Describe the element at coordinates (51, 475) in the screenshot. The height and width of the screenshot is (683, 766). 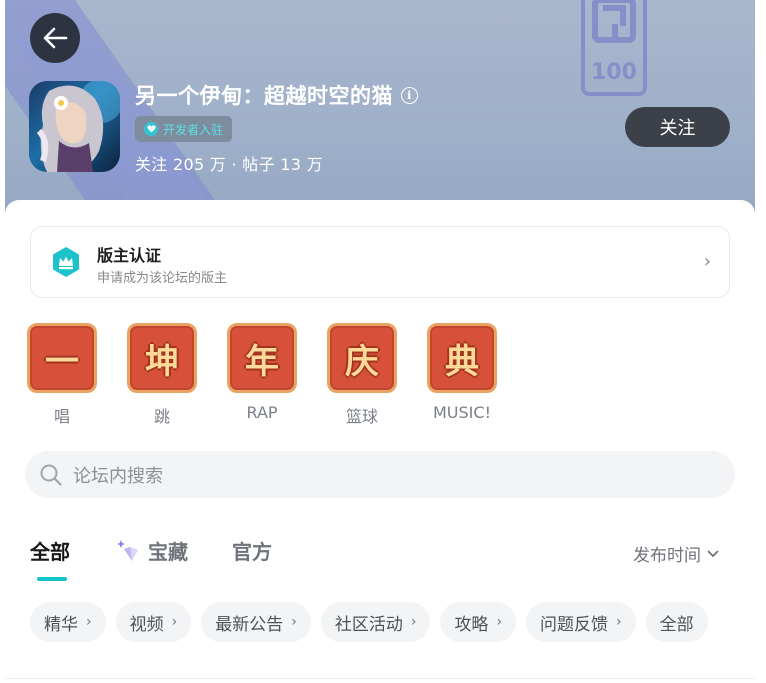
I see `search-icon` at that location.